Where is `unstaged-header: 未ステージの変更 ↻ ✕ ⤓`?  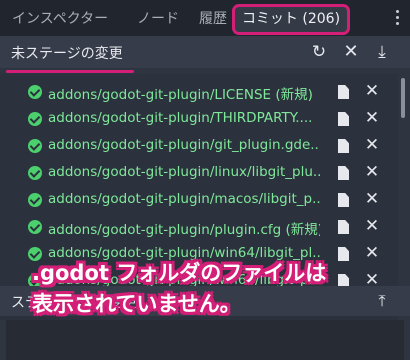 unstaged-header: 未ステージの変更 ↻ ✕ ⤓ is located at coordinates (205, 52).